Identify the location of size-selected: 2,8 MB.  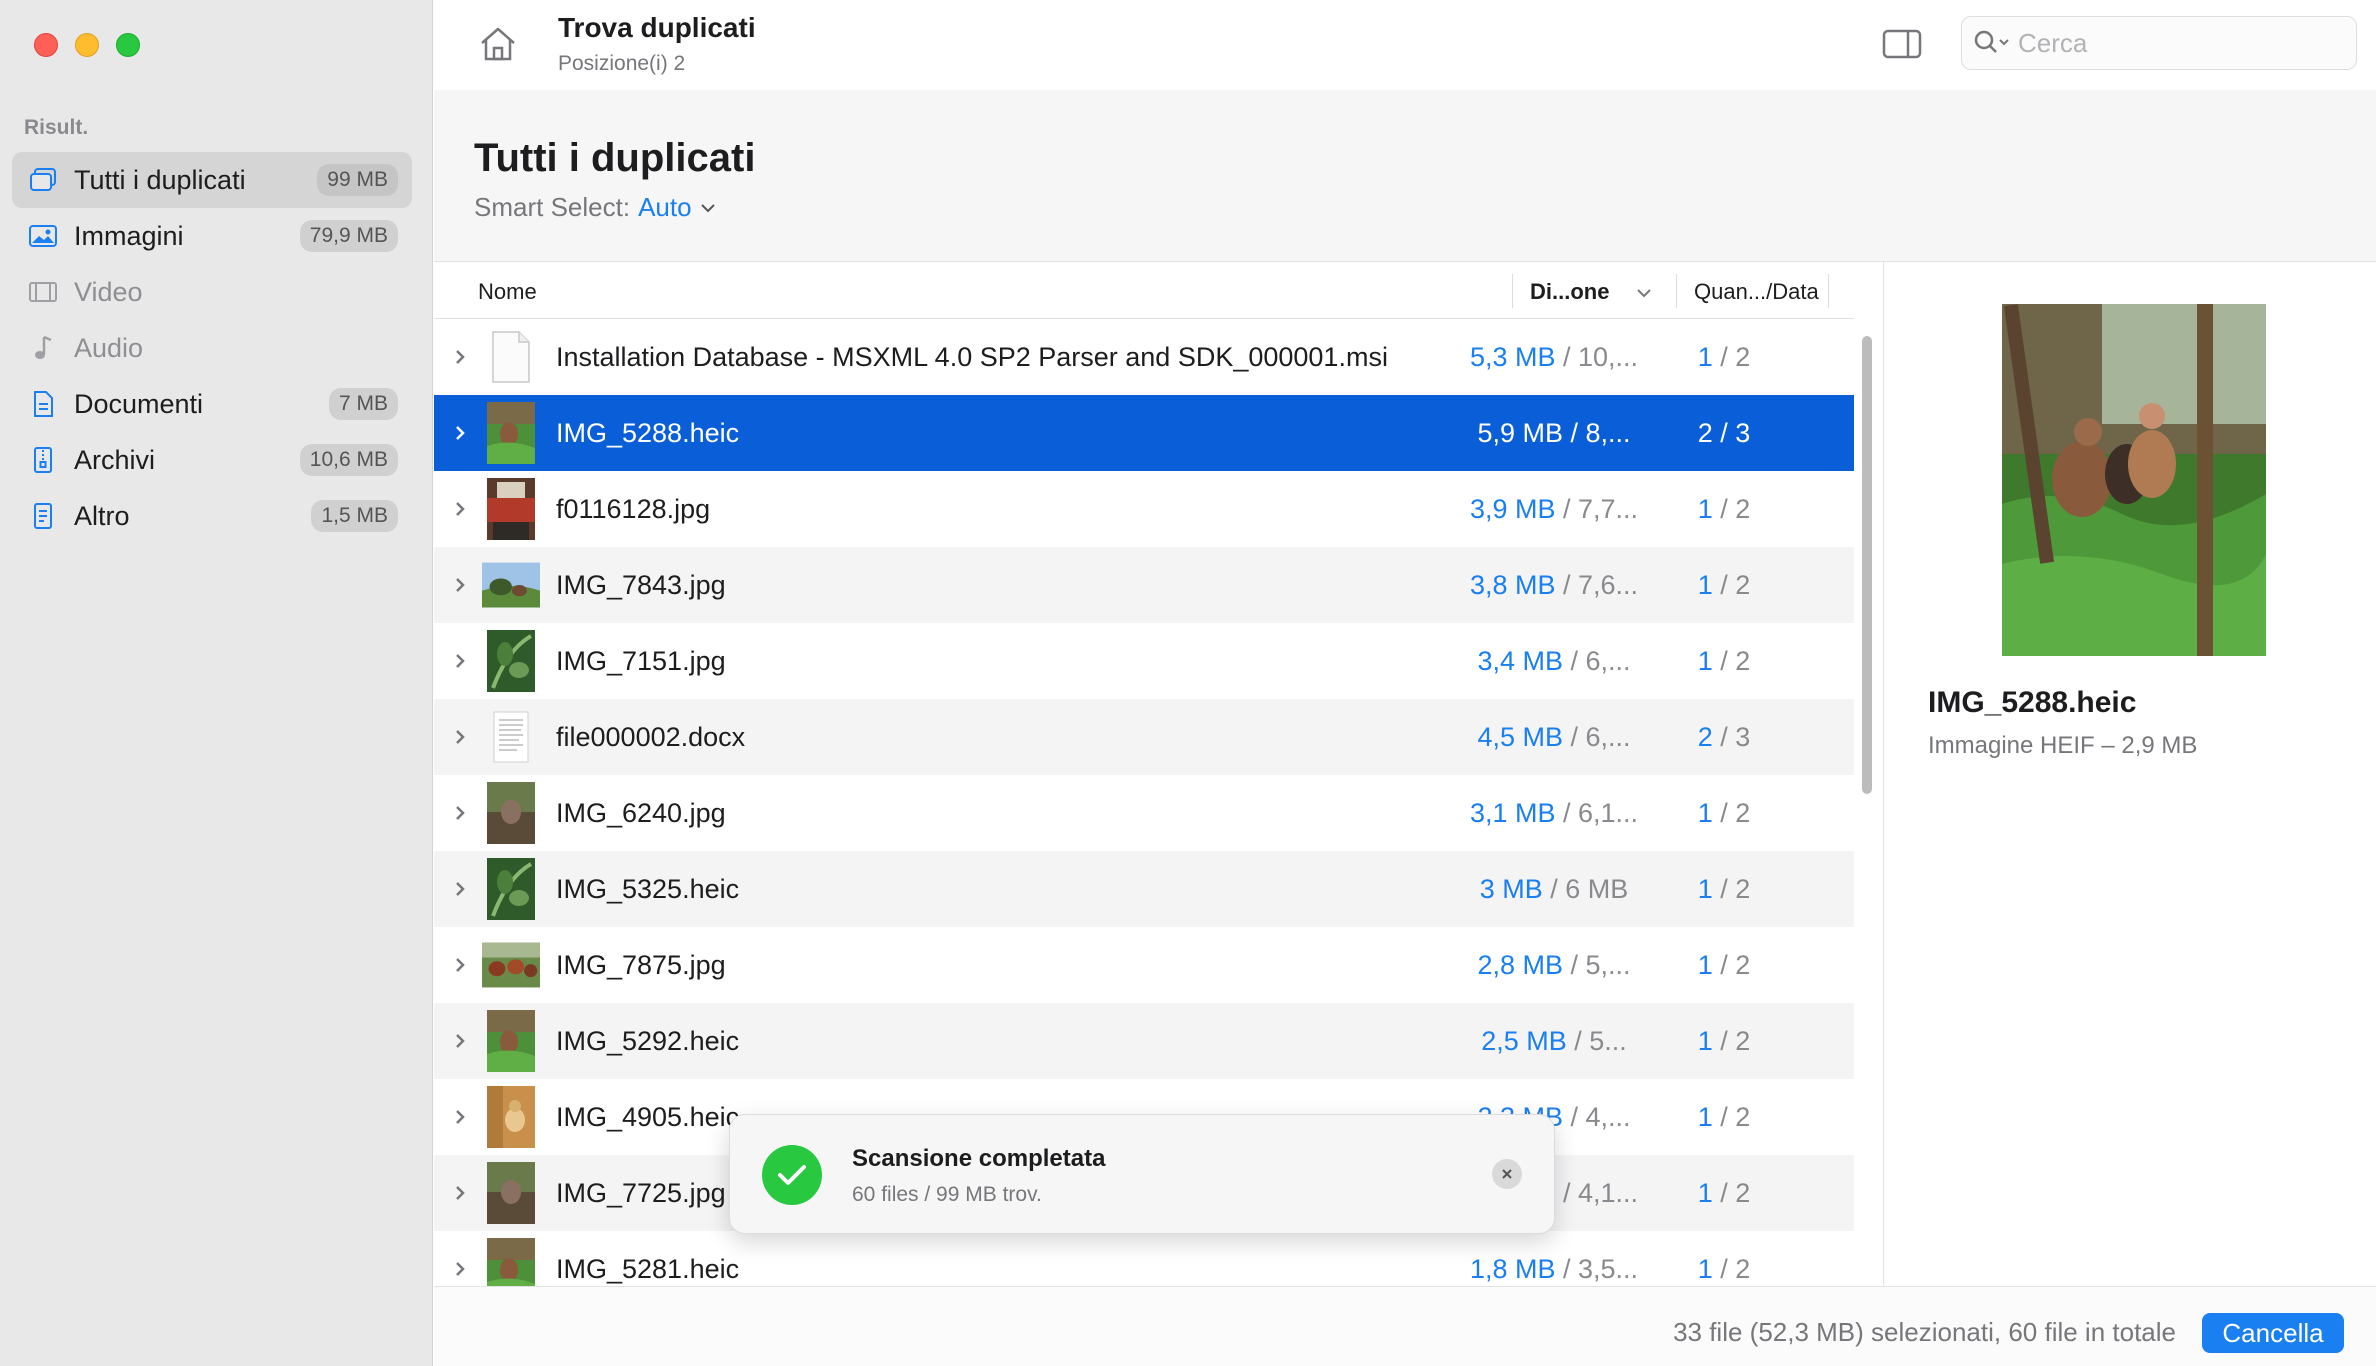
(1520, 964).